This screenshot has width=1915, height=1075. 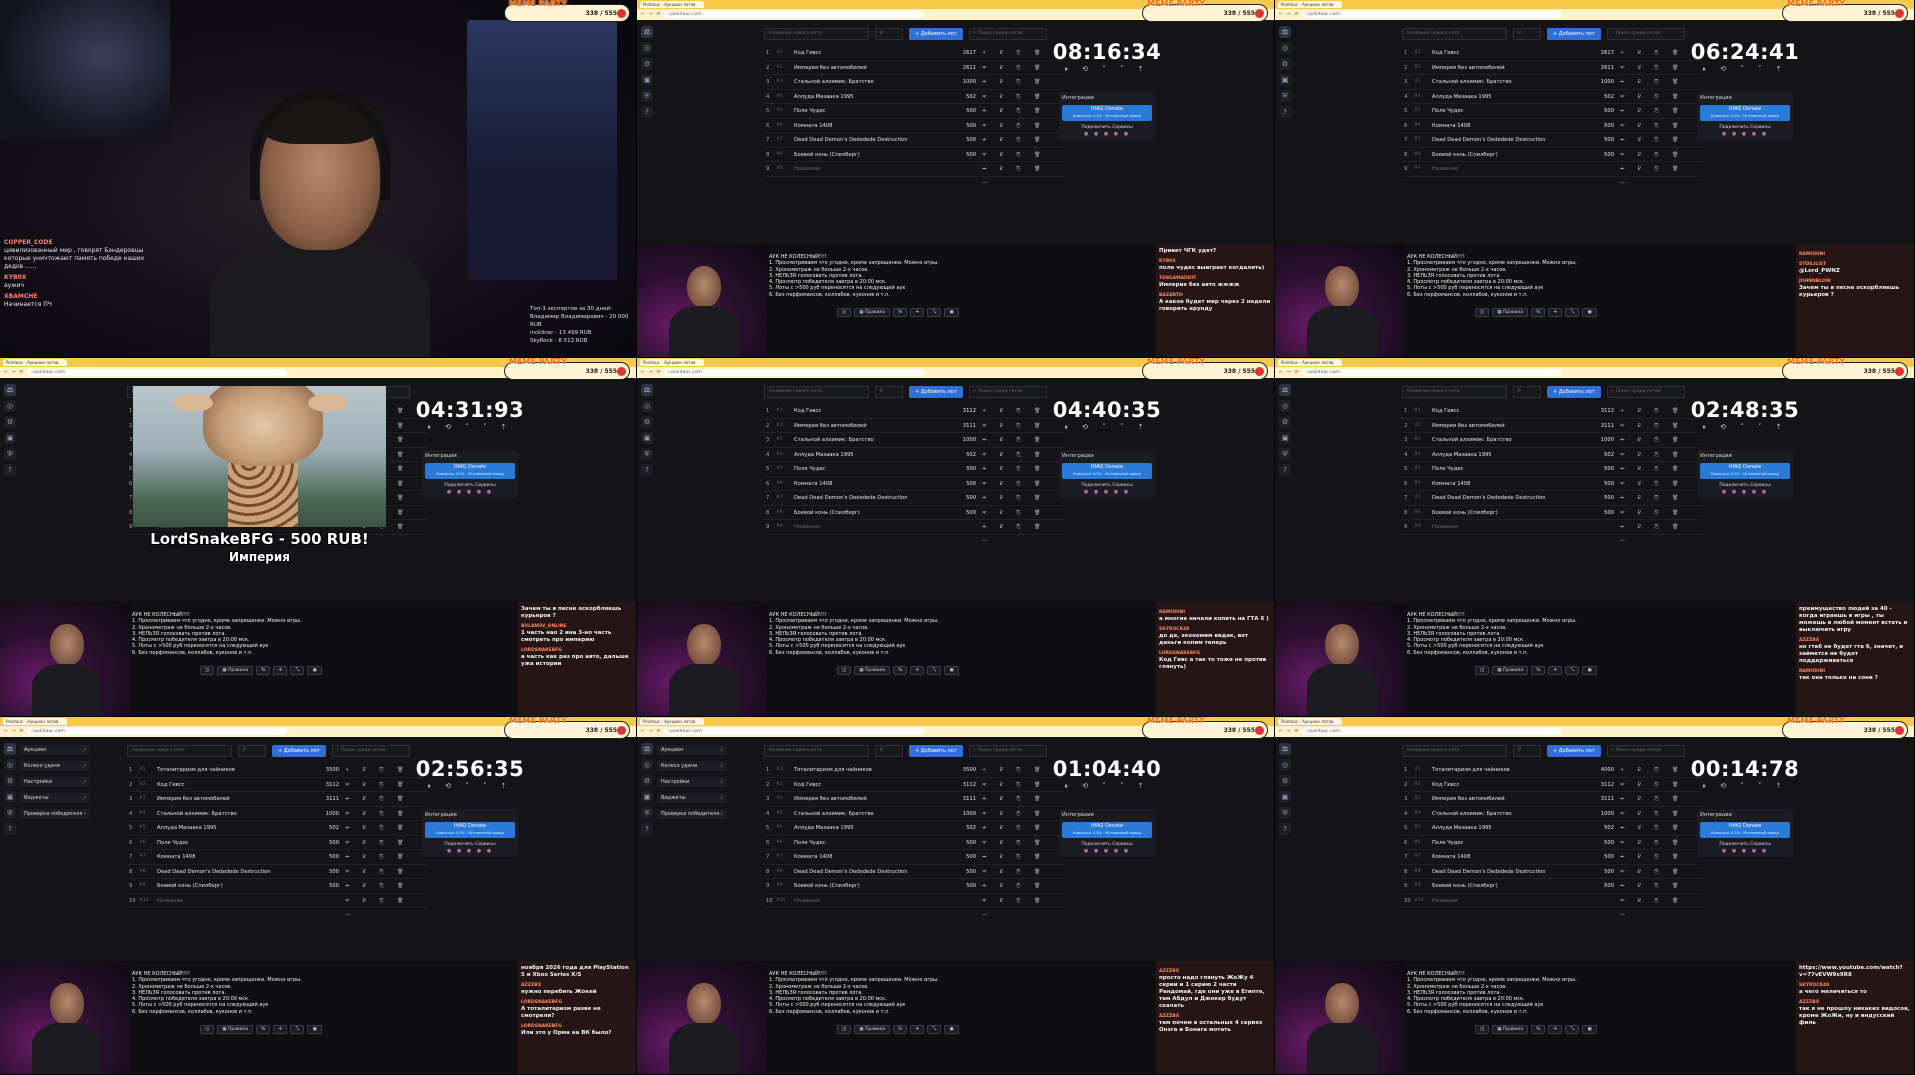 I want to click on shield-icon: ⛨, so click(x=647, y=454).